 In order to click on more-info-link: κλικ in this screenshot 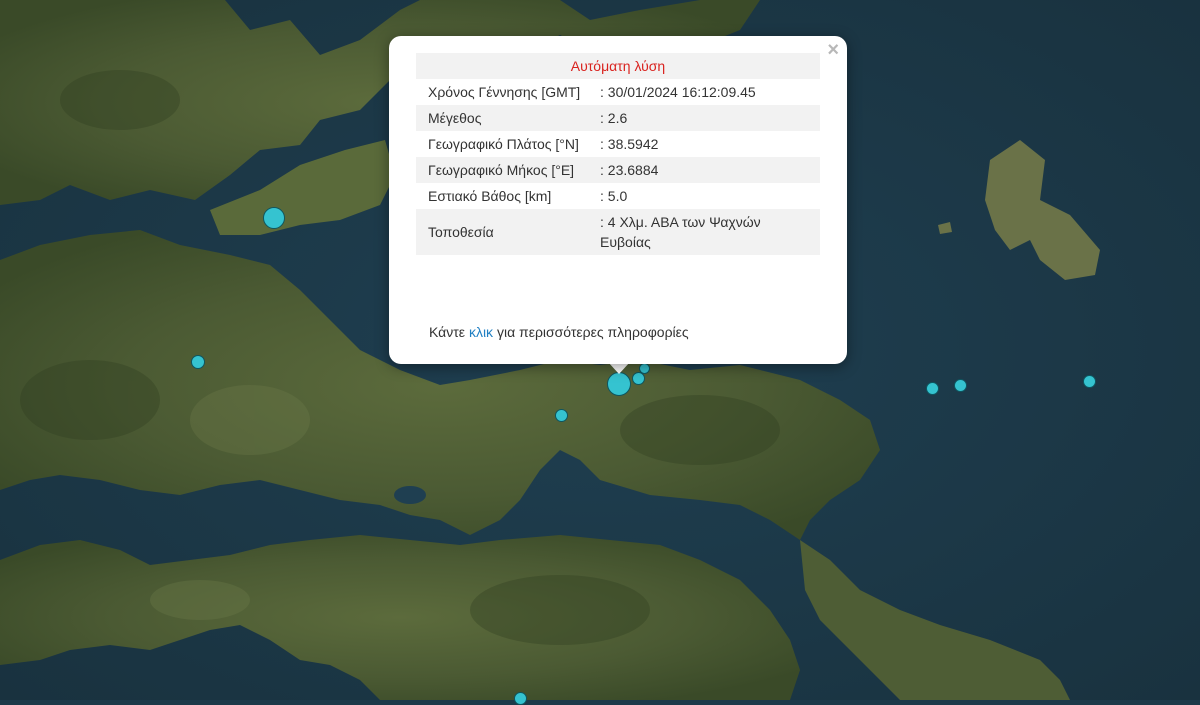, I will do `click(481, 332)`.